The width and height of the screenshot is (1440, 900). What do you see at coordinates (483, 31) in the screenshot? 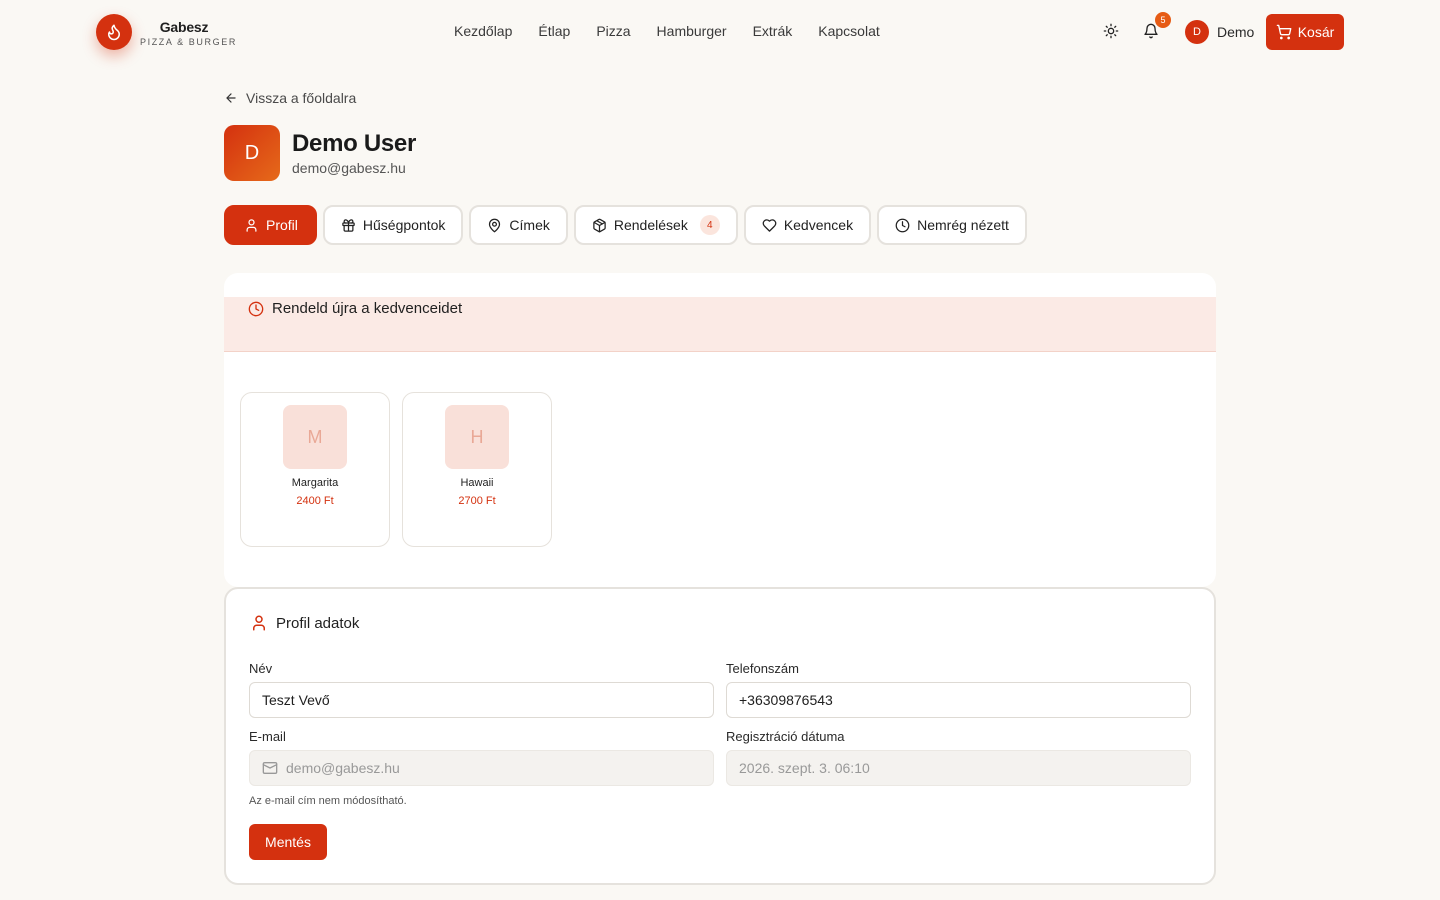
I see `nav-item-home: Kezdőlap` at bounding box center [483, 31].